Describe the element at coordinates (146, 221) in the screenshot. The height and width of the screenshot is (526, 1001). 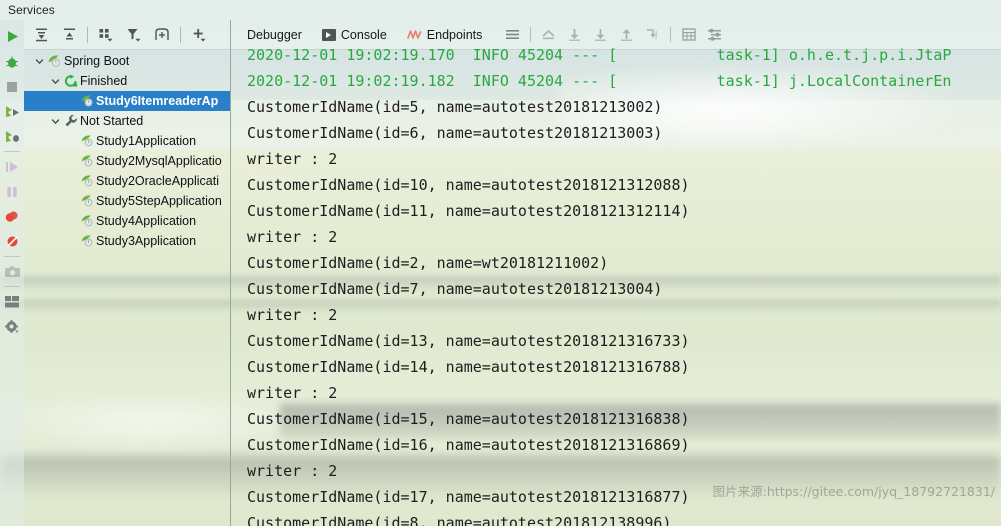
I see `tree-node-label: Study4Application` at that location.